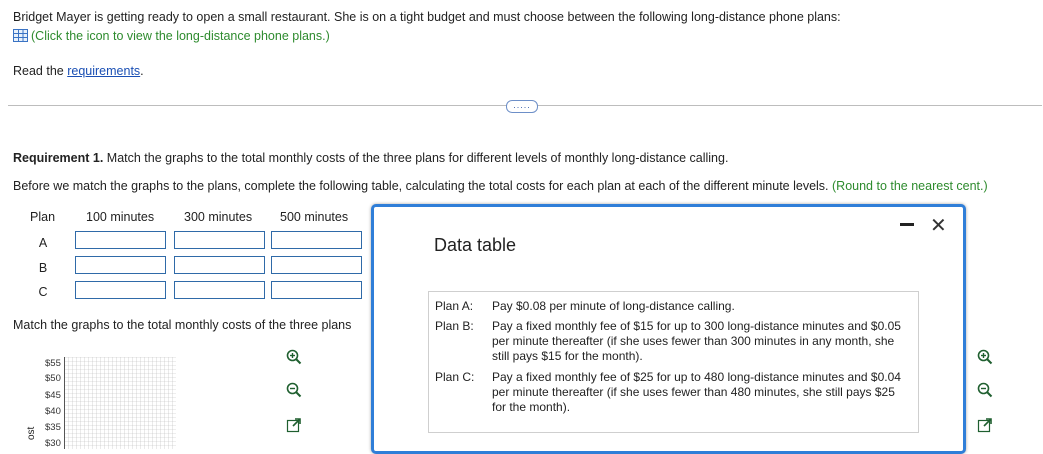 Image resolution: width=1043 pixels, height=454 pixels. What do you see at coordinates (40, 71) in the screenshot?
I see `read-prefix: Read the` at bounding box center [40, 71].